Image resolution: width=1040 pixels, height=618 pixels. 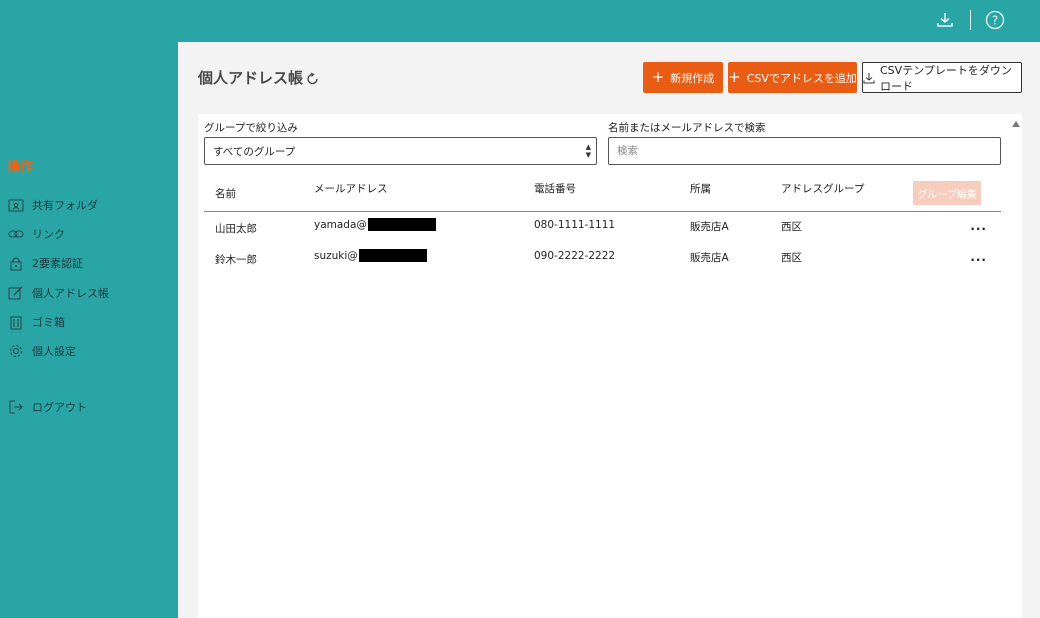 I want to click on sidebar-item-label: ゴミ箱, so click(x=48, y=322).